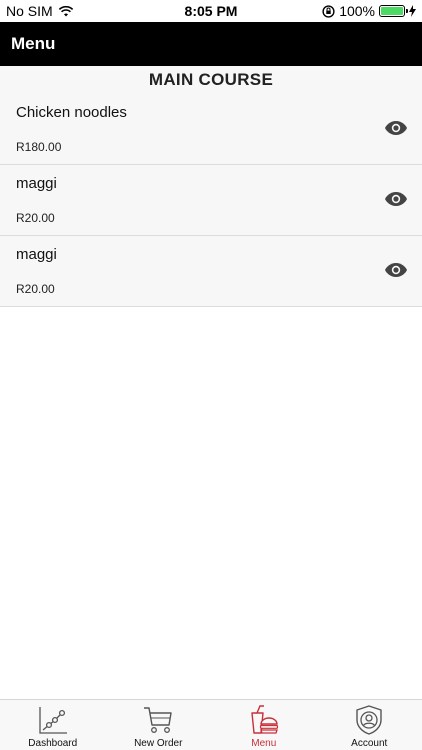 The height and width of the screenshot is (750, 422). What do you see at coordinates (264, 719) in the screenshot?
I see `food-icon` at bounding box center [264, 719].